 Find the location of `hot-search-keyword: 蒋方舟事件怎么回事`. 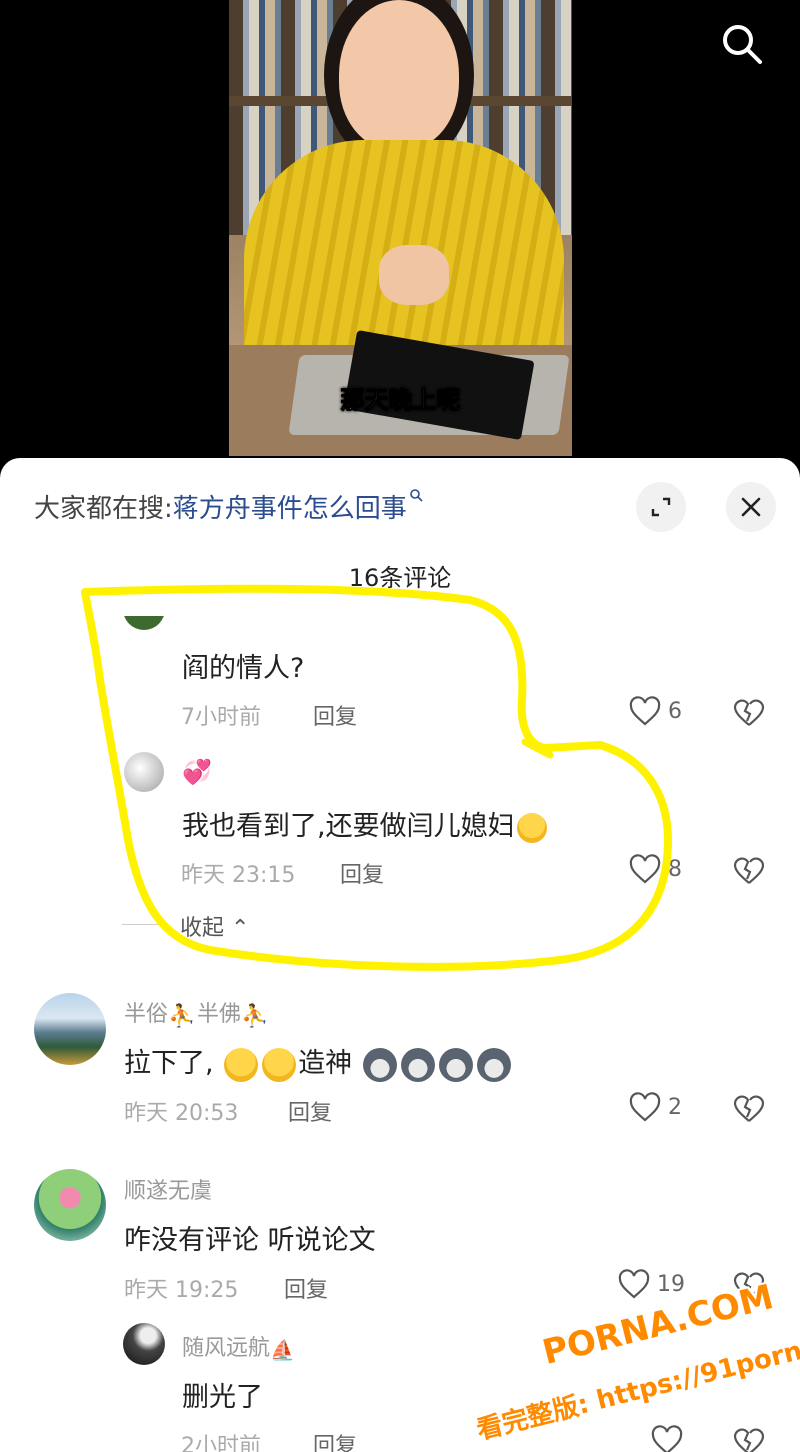

hot-search-keyword: 蒋方舟事件怎么回事 is located at coordinates (290, 509).